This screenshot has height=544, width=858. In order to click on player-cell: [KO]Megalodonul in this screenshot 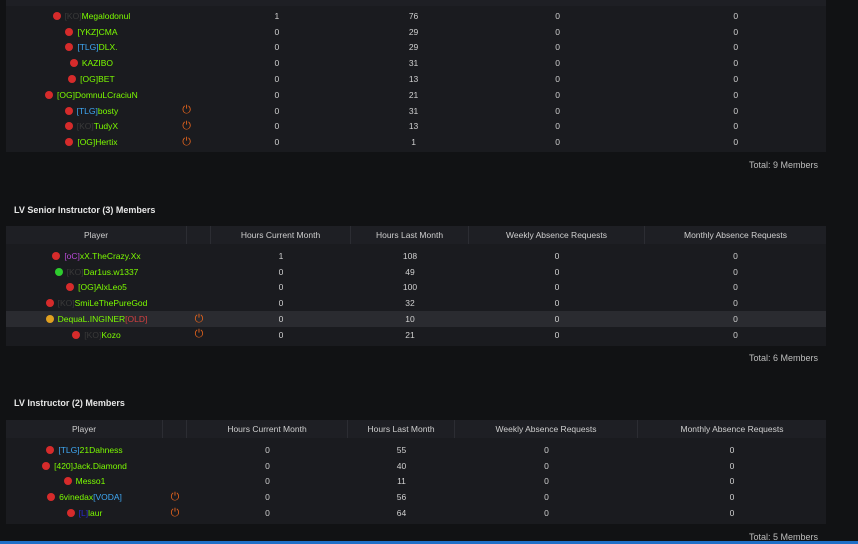, I will do `click(91, 16)`.